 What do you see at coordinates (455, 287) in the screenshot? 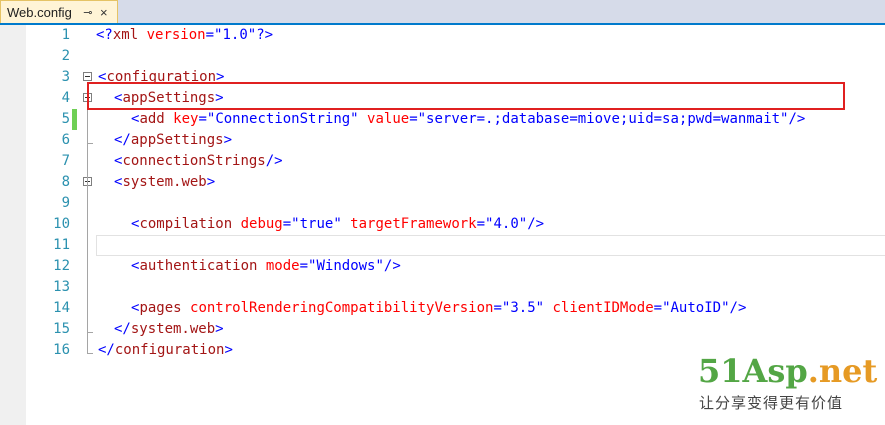
I see `code-line: 13` at bounding box center [455, 287].